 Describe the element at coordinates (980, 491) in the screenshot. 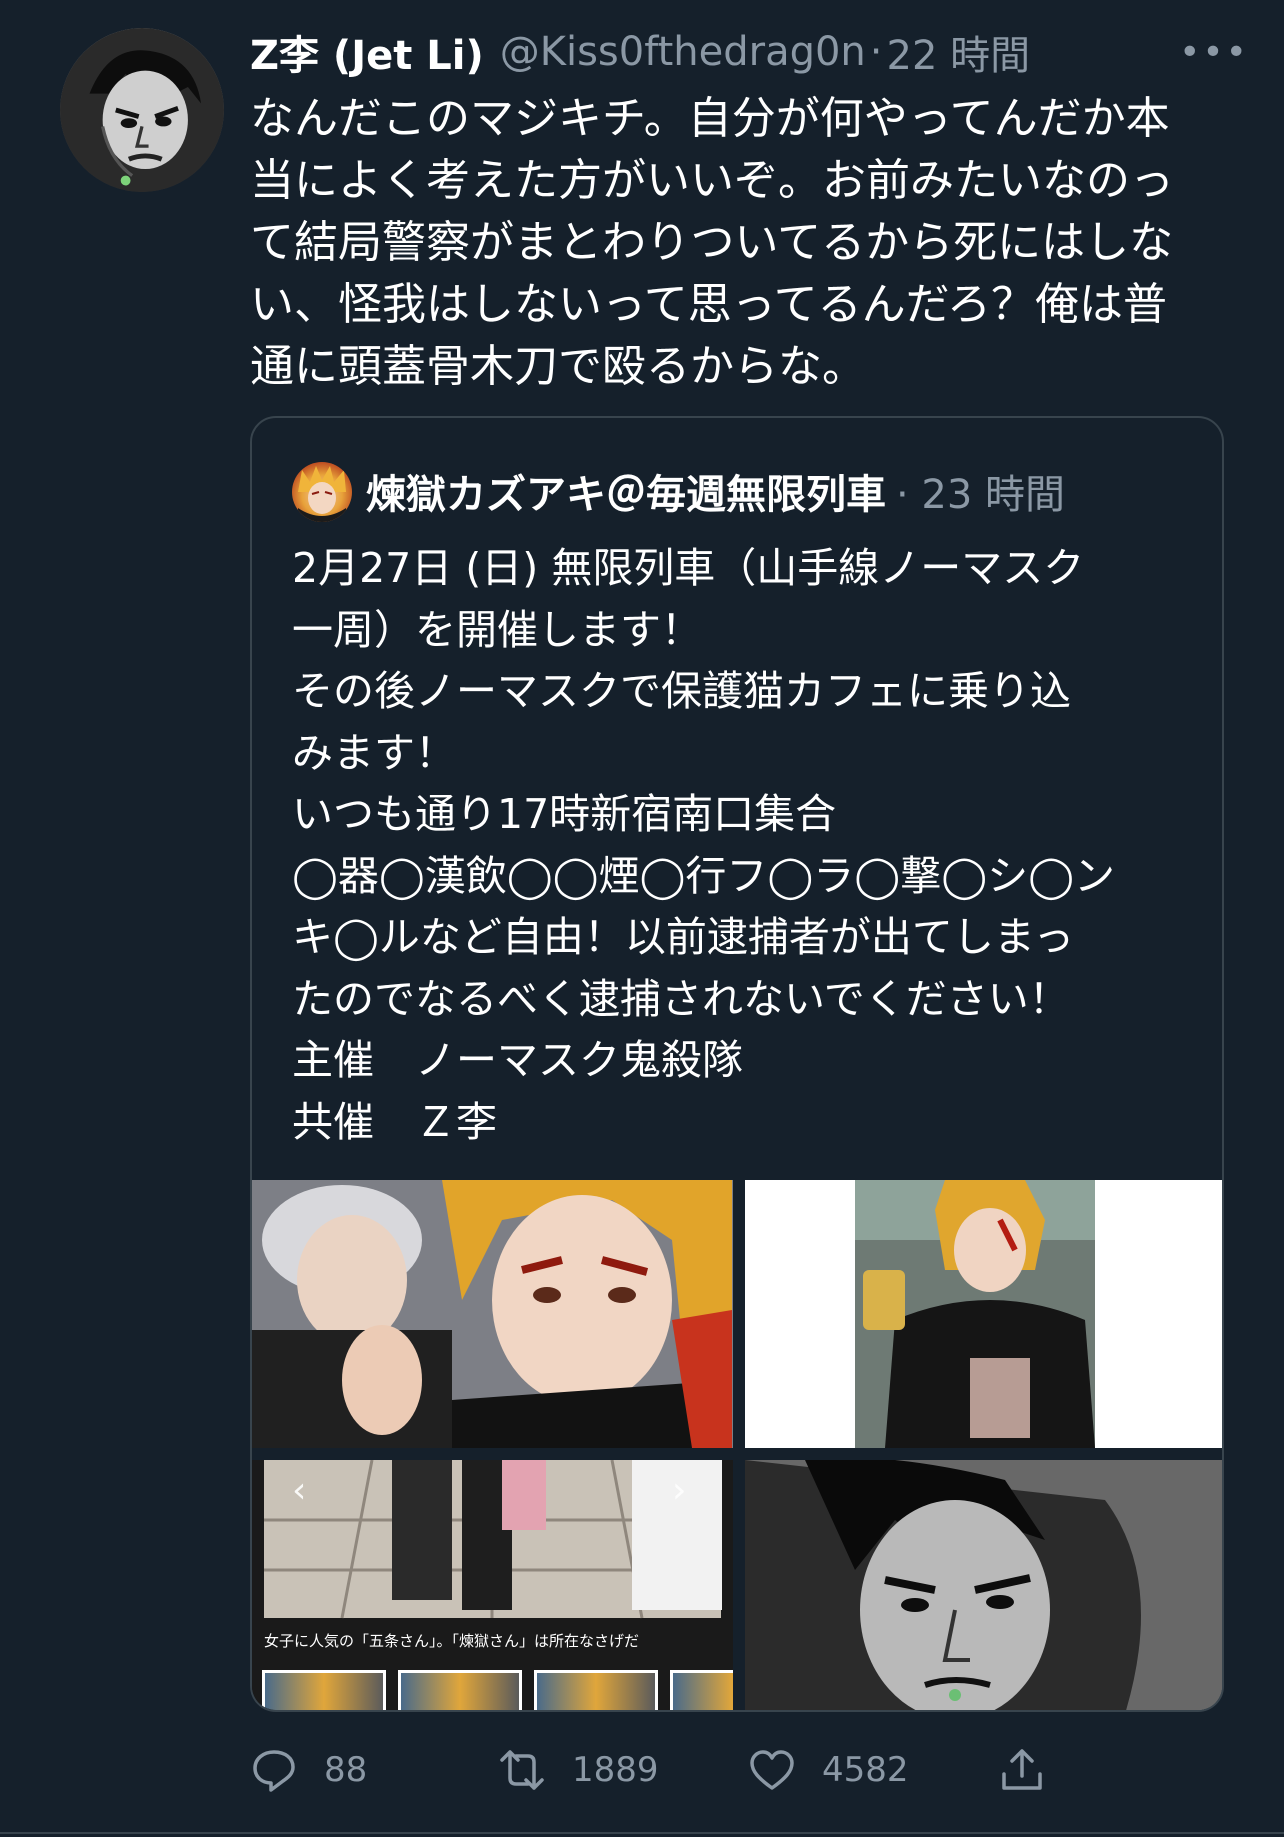

I see `quoted-tweet-timestamp: · 23 時間` at that location.